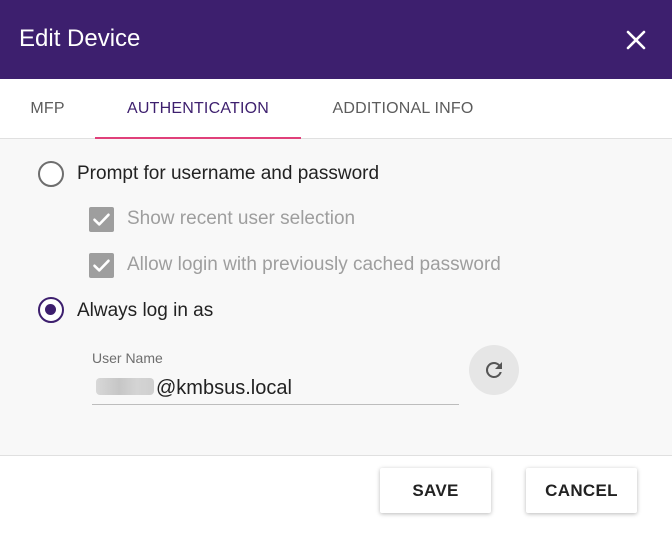 The width and height of the screenshot is (672, 533). I want to click on close-icon, so click(636, 40).